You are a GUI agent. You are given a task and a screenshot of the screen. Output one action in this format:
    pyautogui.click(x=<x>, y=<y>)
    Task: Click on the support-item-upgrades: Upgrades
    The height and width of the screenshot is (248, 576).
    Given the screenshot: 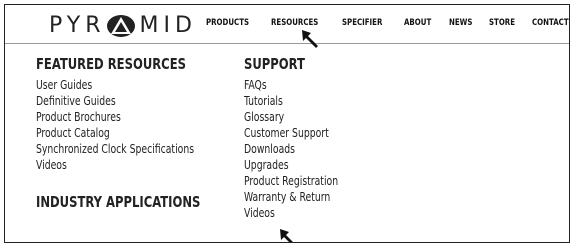 What is the action you would take?
    pyautogui.click(x=291, y=165)
    